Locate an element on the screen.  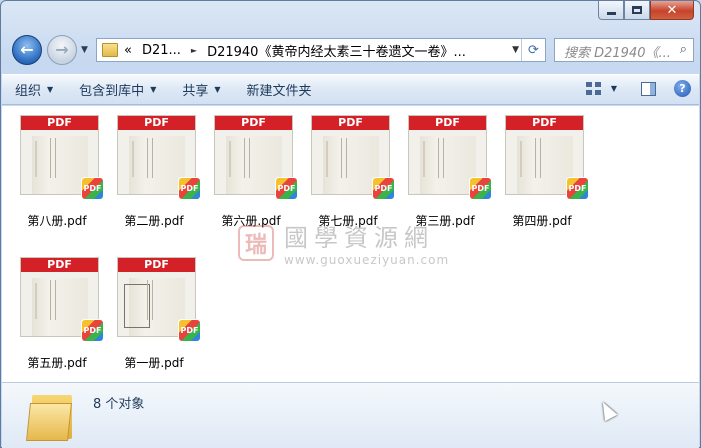
address-overflow: « is located at coordinates (128, 50).